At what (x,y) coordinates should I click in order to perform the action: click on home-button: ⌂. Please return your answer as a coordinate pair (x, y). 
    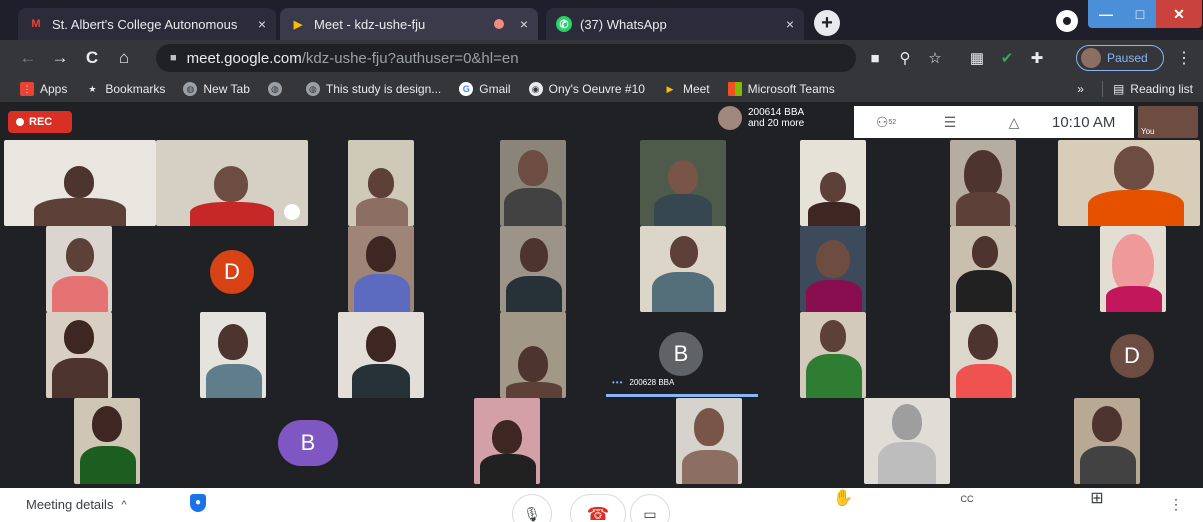
    Looking at the image, I should click on (124, 58).